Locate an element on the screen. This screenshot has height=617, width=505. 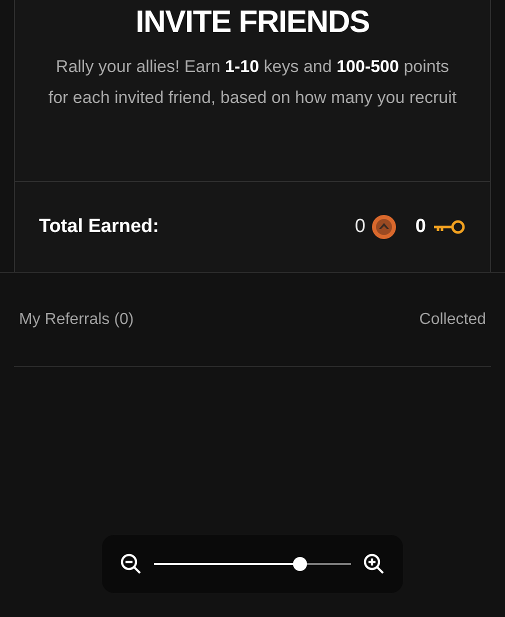
key-icon is located at coordinates (449, 227).